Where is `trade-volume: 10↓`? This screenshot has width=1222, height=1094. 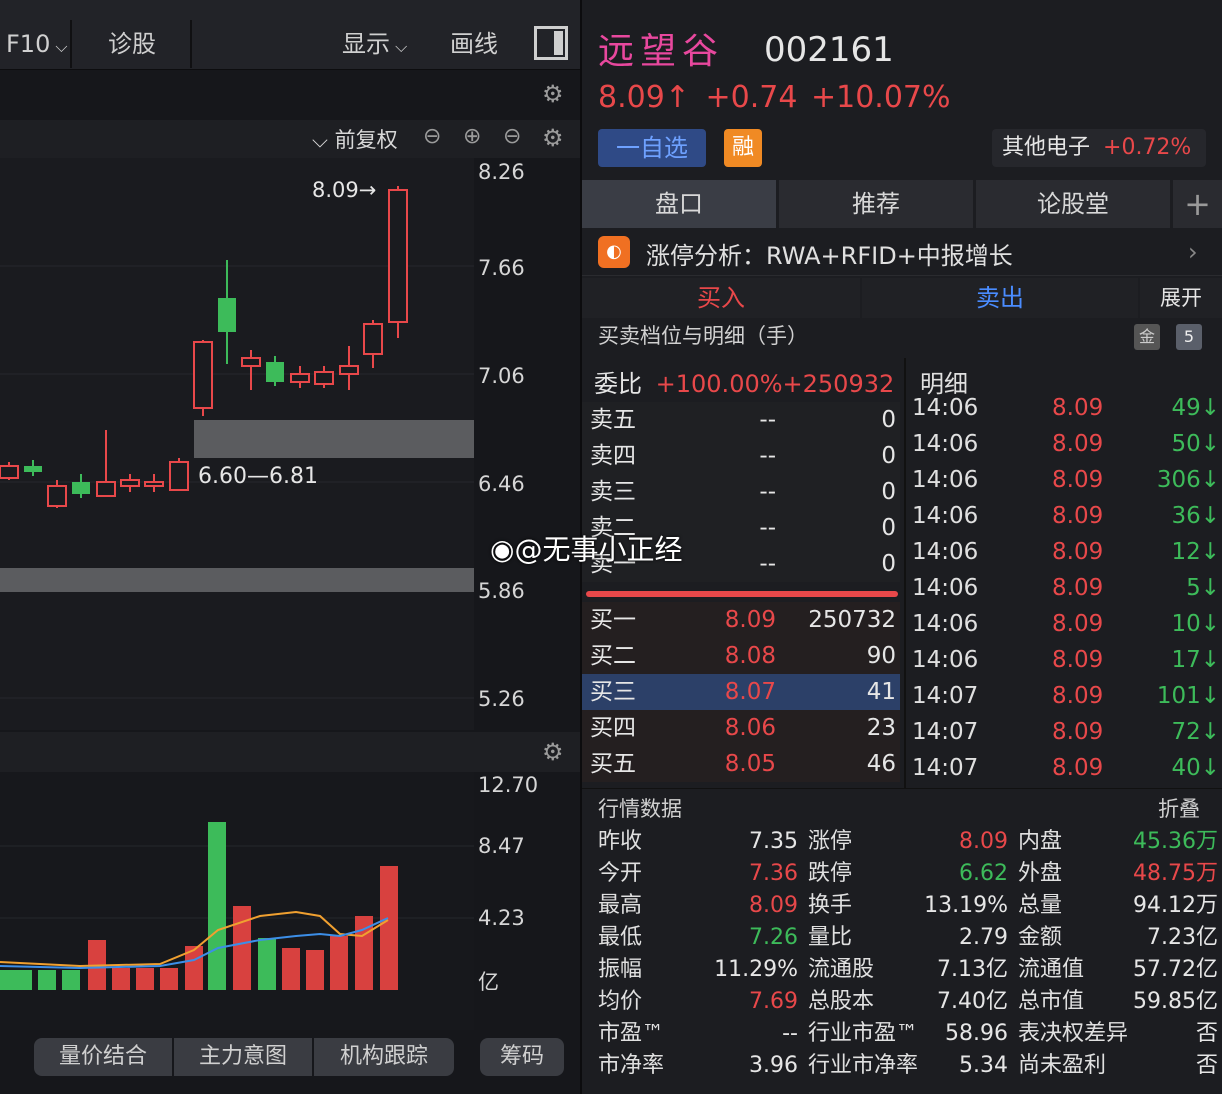 trade-volume: 10↓ is located at coordinates (1195, 624).